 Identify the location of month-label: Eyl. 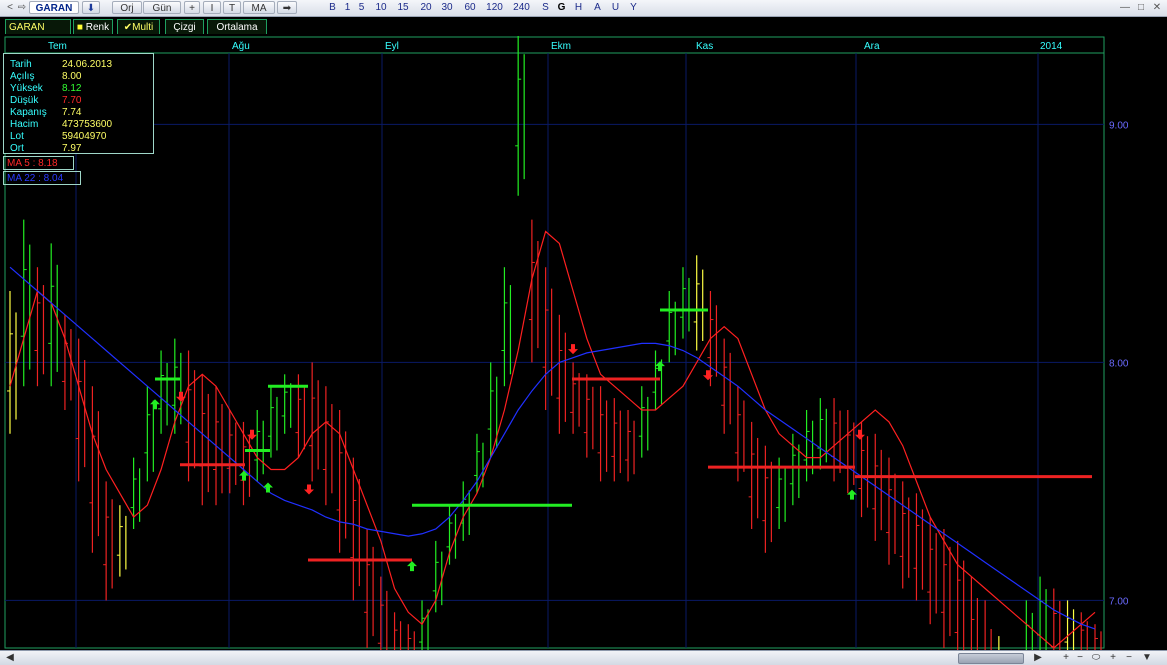
(392, 46).